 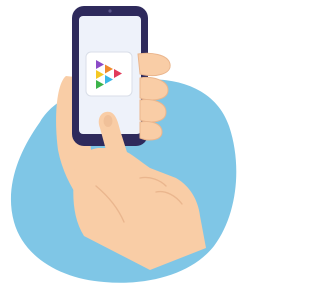 I want to click on fingernail, so click(x=108, y=121).